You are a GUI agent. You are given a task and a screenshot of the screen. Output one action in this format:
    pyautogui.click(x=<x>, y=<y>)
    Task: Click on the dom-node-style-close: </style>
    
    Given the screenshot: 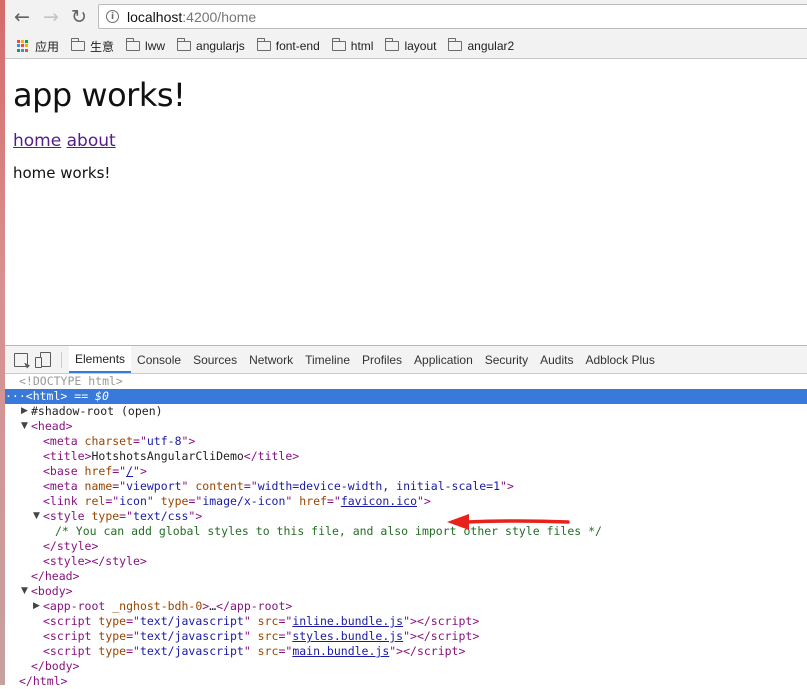 What is the action you would take?
    pyautogui.click(x=406, y=546)
    